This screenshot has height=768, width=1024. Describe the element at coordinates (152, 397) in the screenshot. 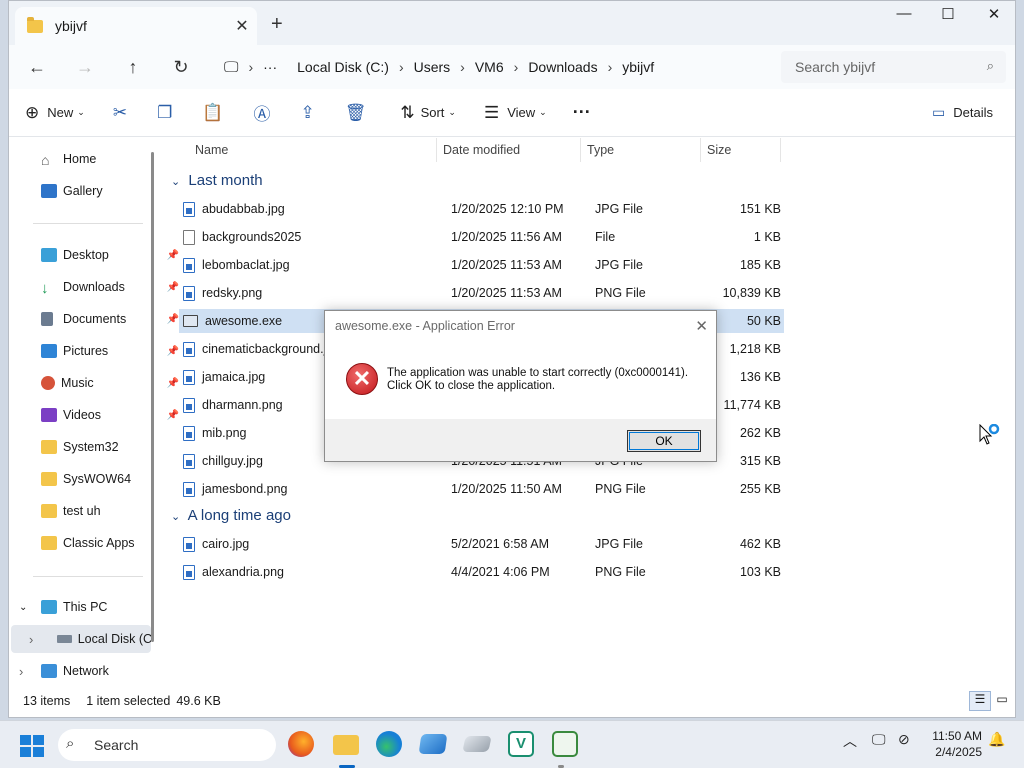

I see `sidebar-scrollbar` at that location.